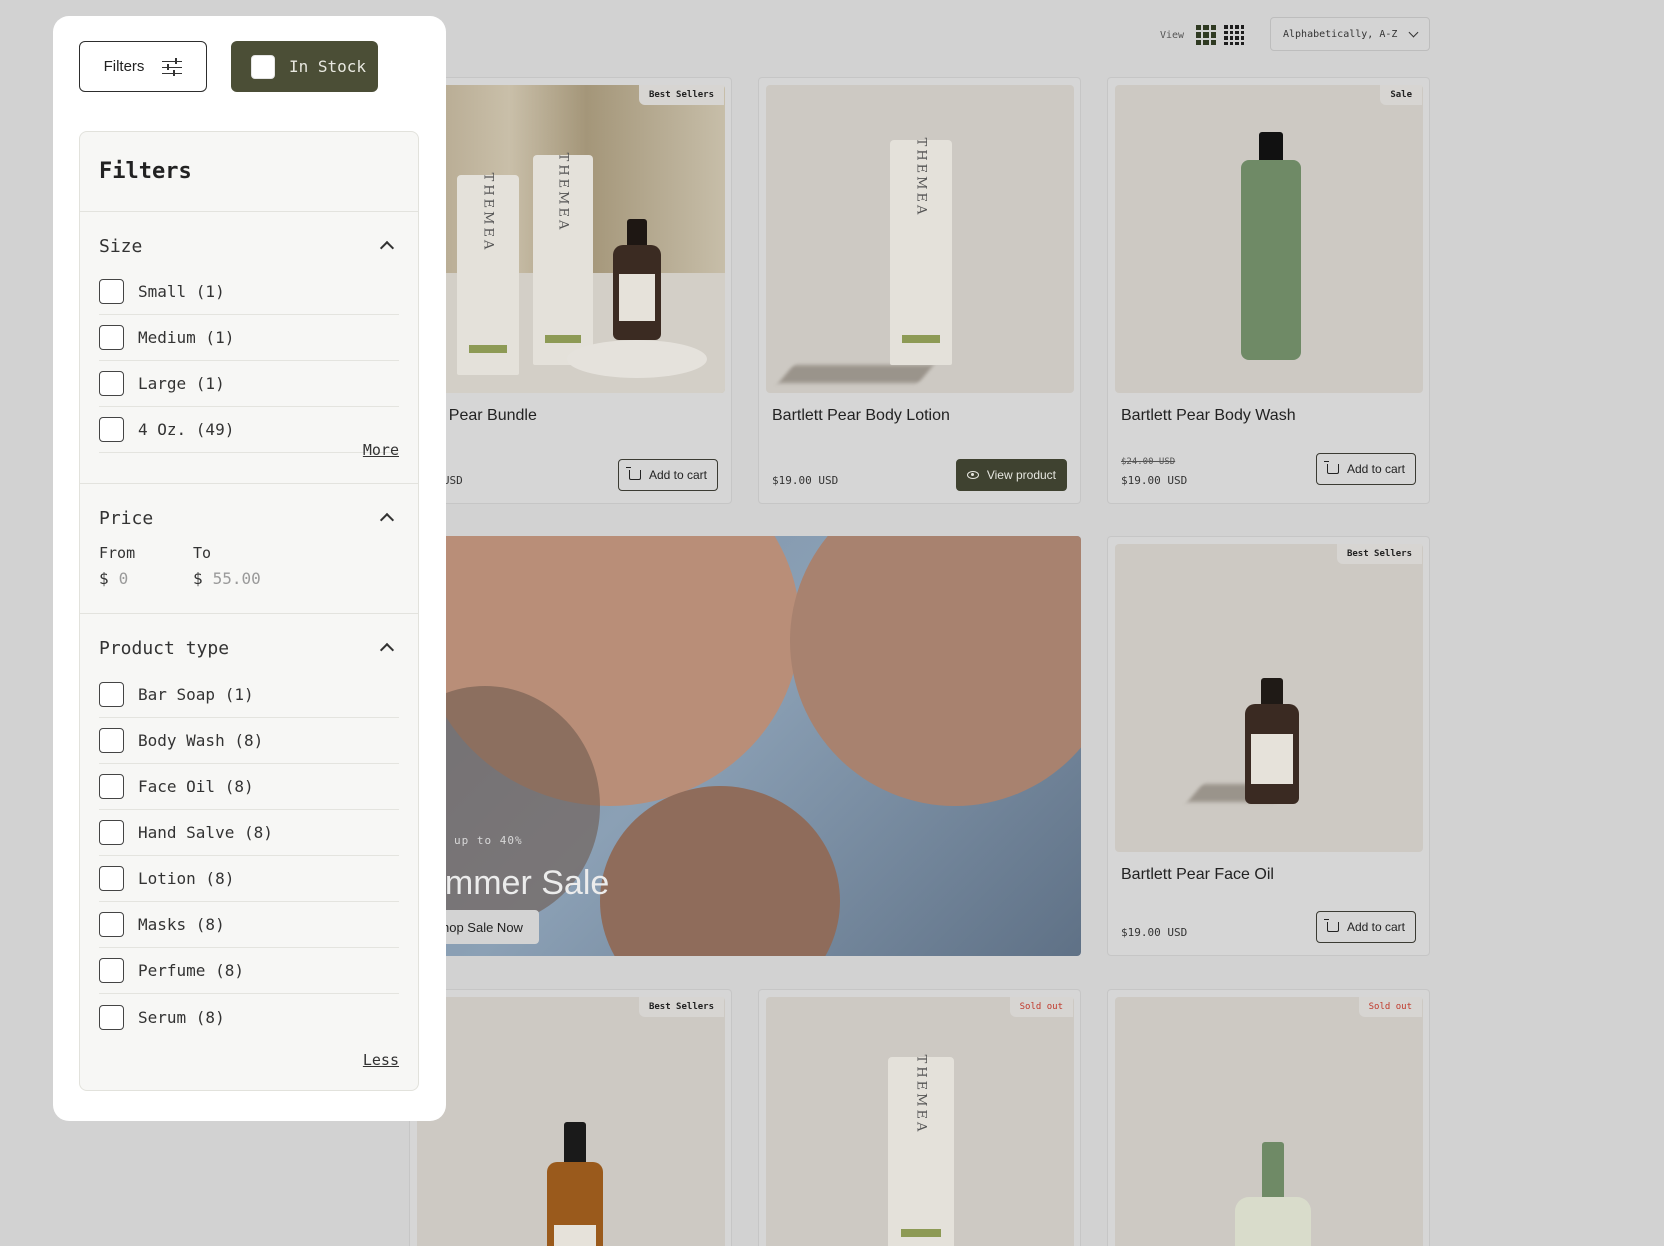 This screenshot has height=1246, width=1664. What do you see at coordinates (381, 1060) in the screenshot?
I see `product-type-less-link: Less` at bounding box center [381, 1060].